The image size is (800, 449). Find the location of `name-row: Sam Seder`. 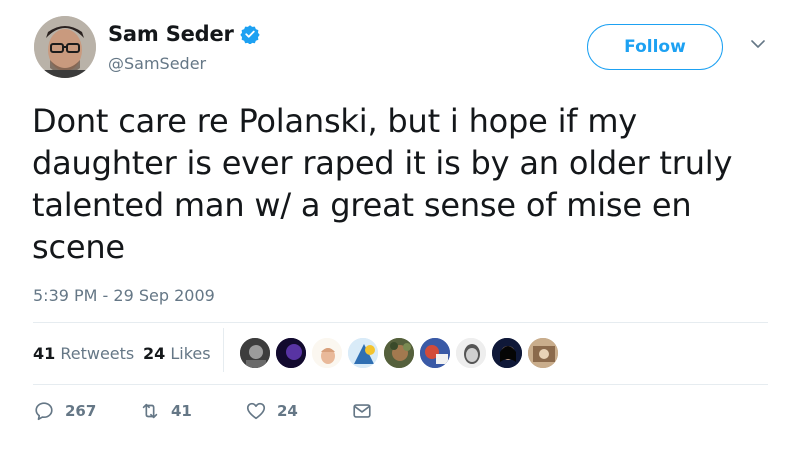

name-row: Sam Seder is located at coordinates (184, 34).